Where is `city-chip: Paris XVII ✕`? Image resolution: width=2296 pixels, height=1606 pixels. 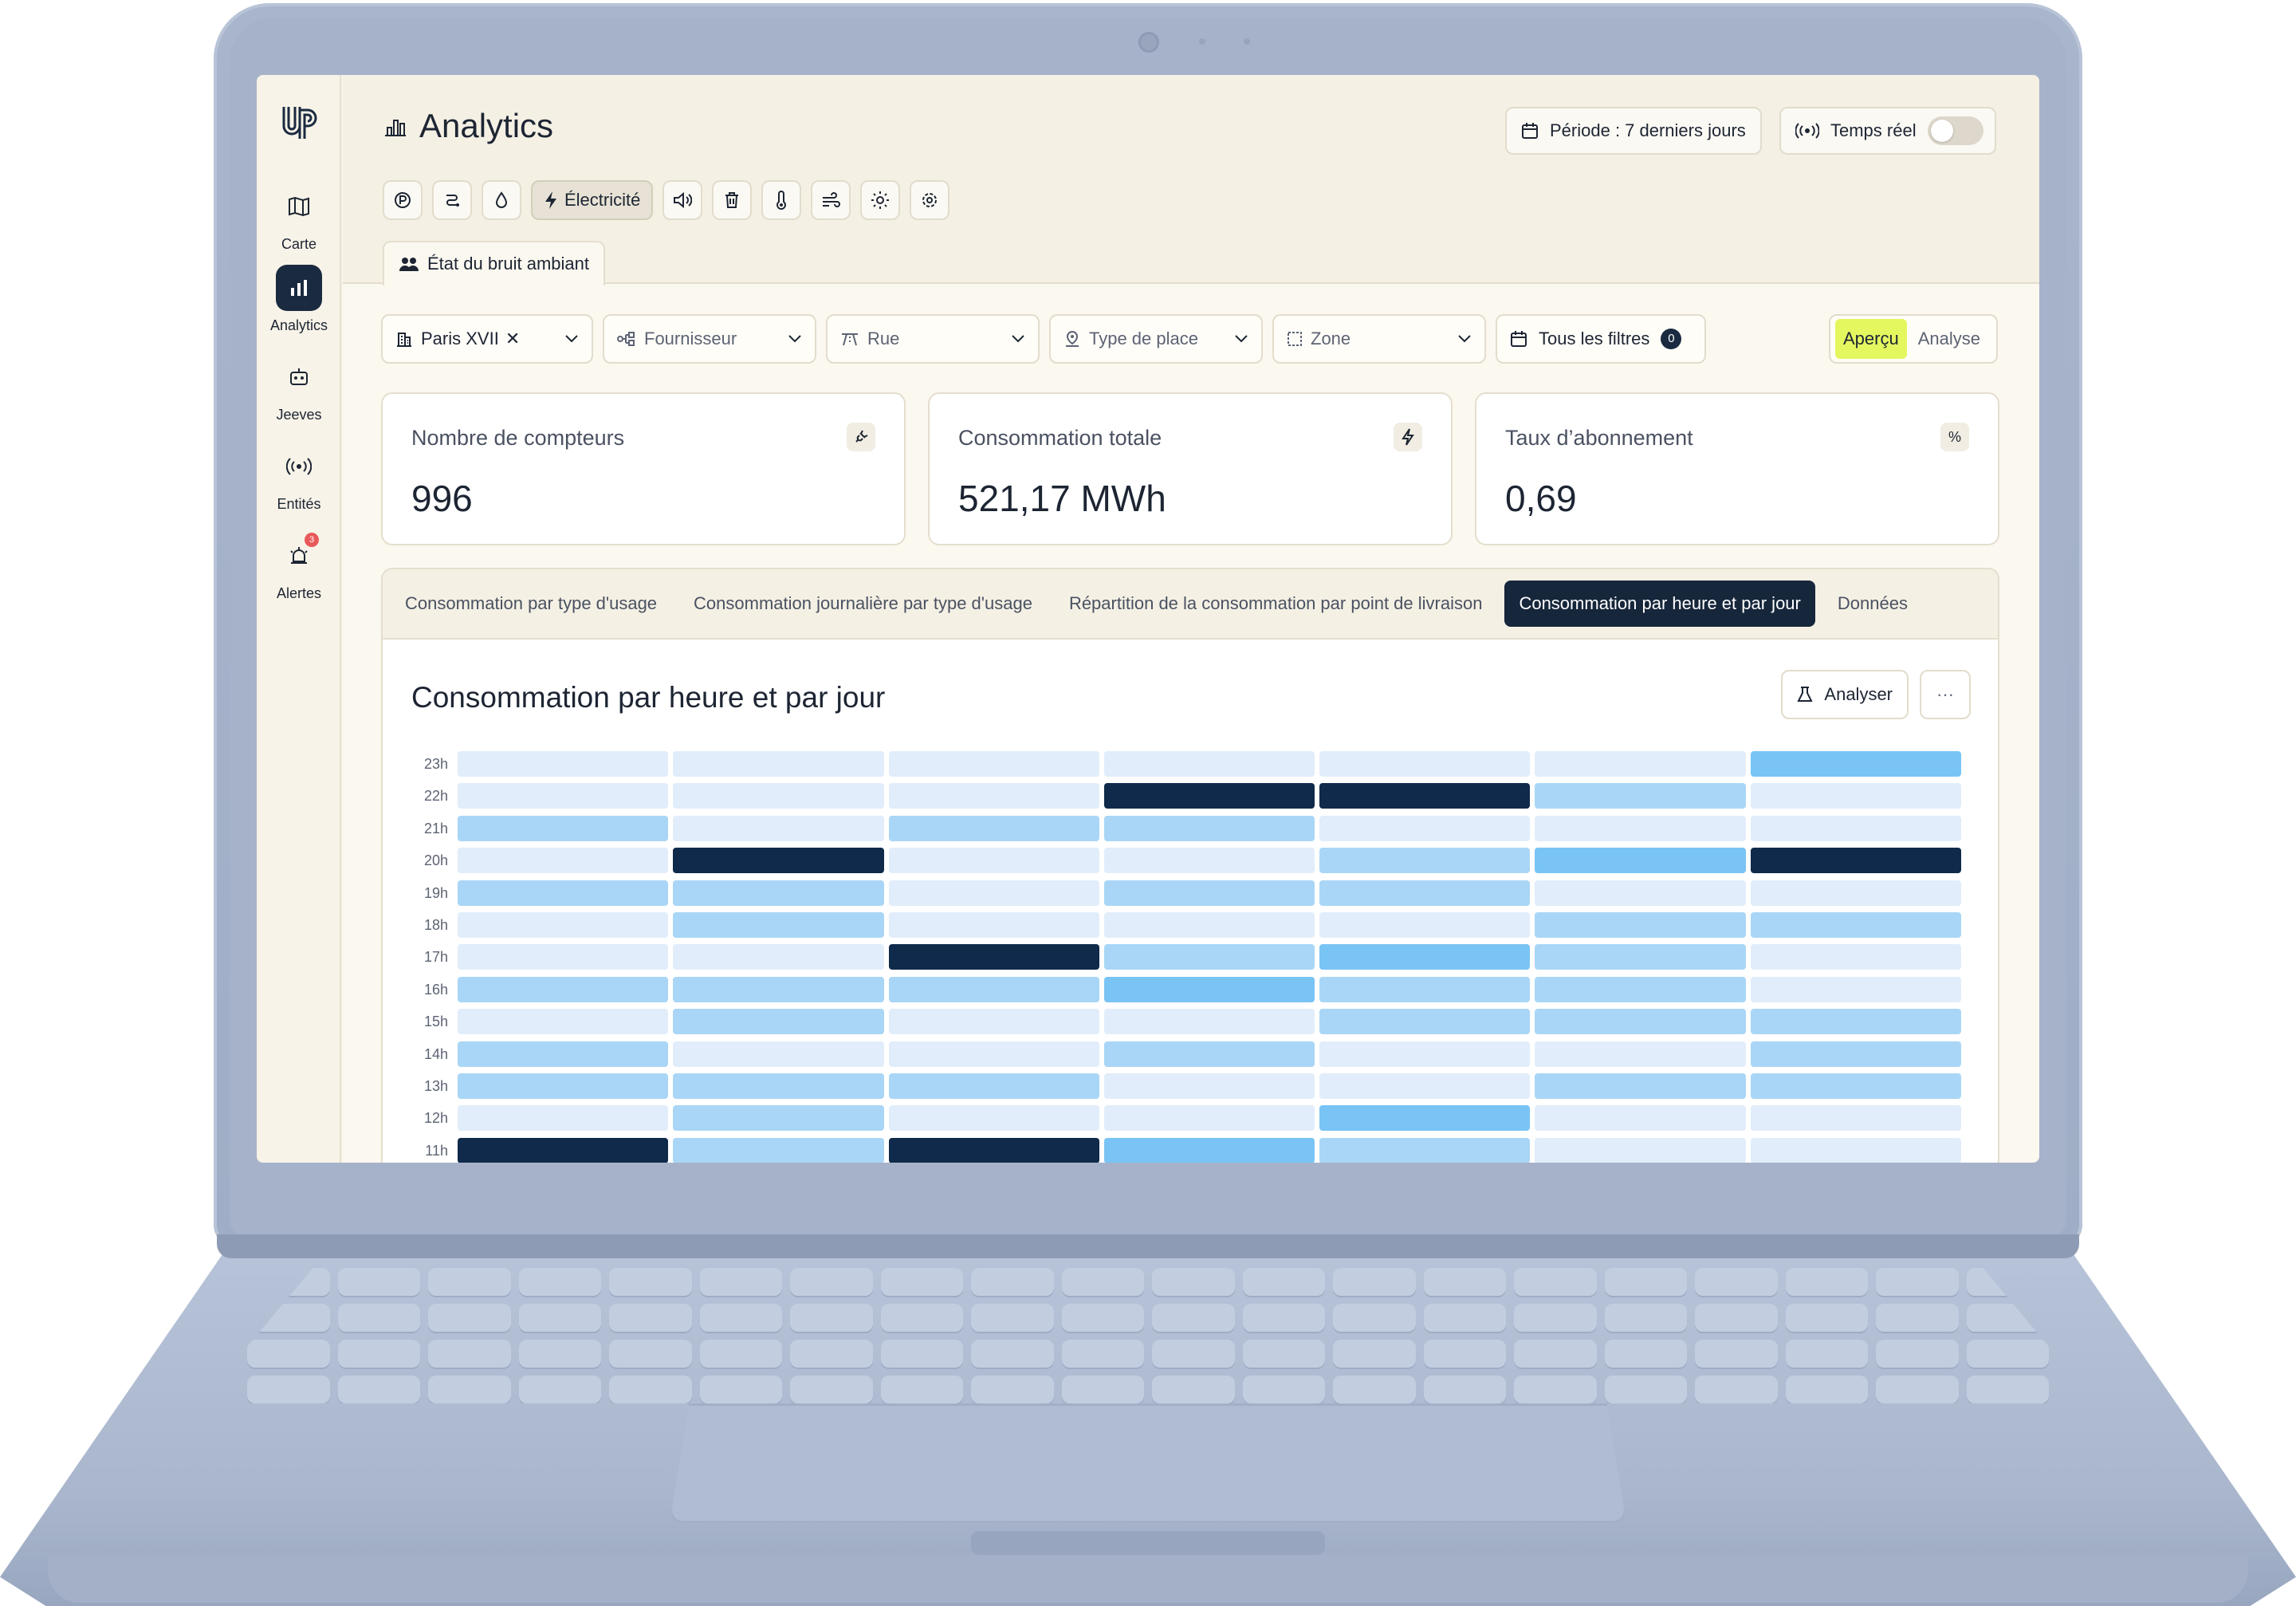 city-chip: Paris XVII ✕ is located at coordinates (470, 339).